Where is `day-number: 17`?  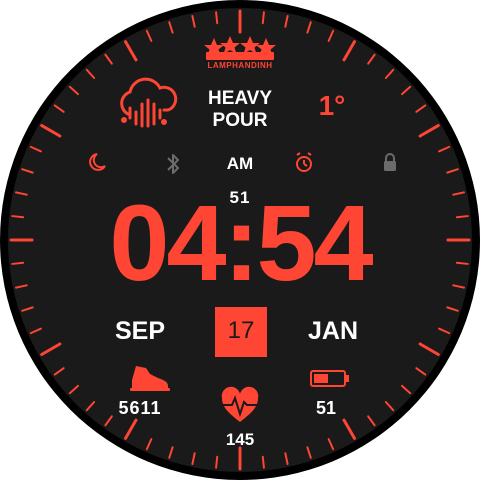 day-number: 17 is located at coordinates (241, 330).